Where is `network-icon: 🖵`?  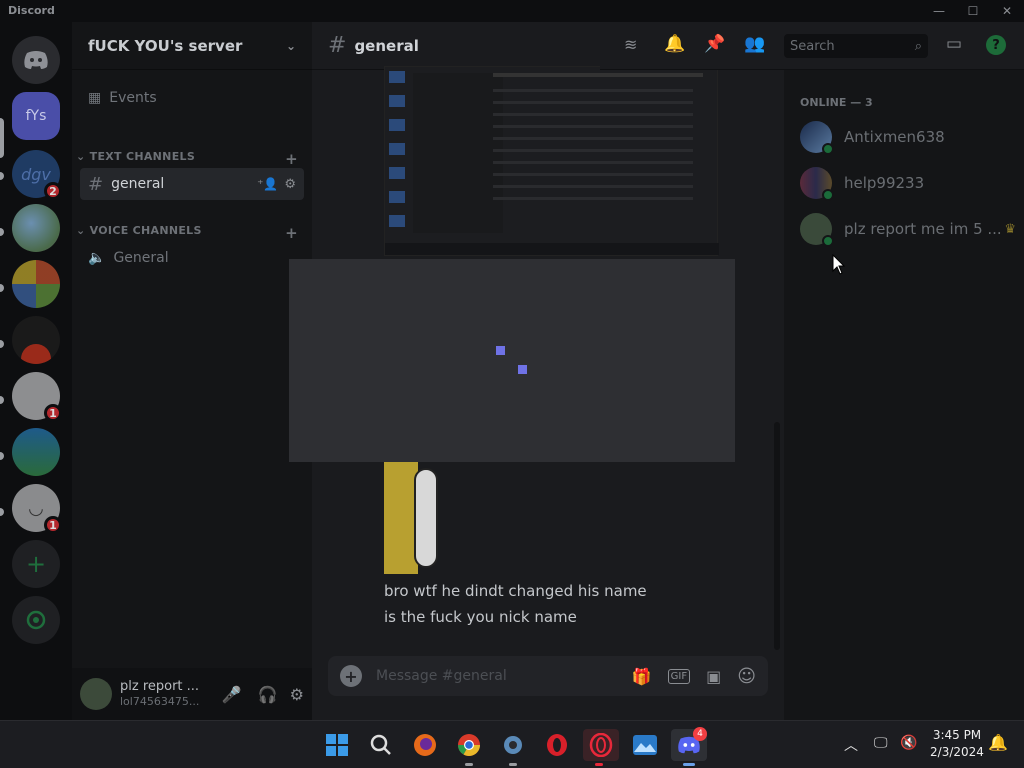
network-icon: 🖵 is located at coordinates (881, 743).